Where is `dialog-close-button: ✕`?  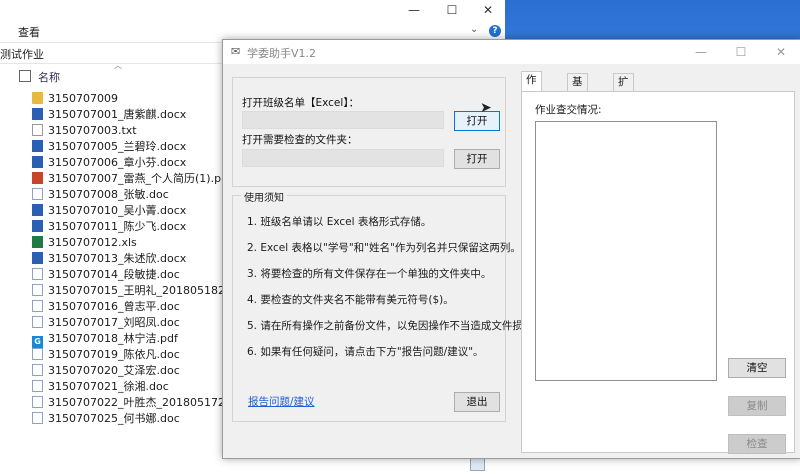
dialog-close-button: ✕ is located at coordinates (780, 52).